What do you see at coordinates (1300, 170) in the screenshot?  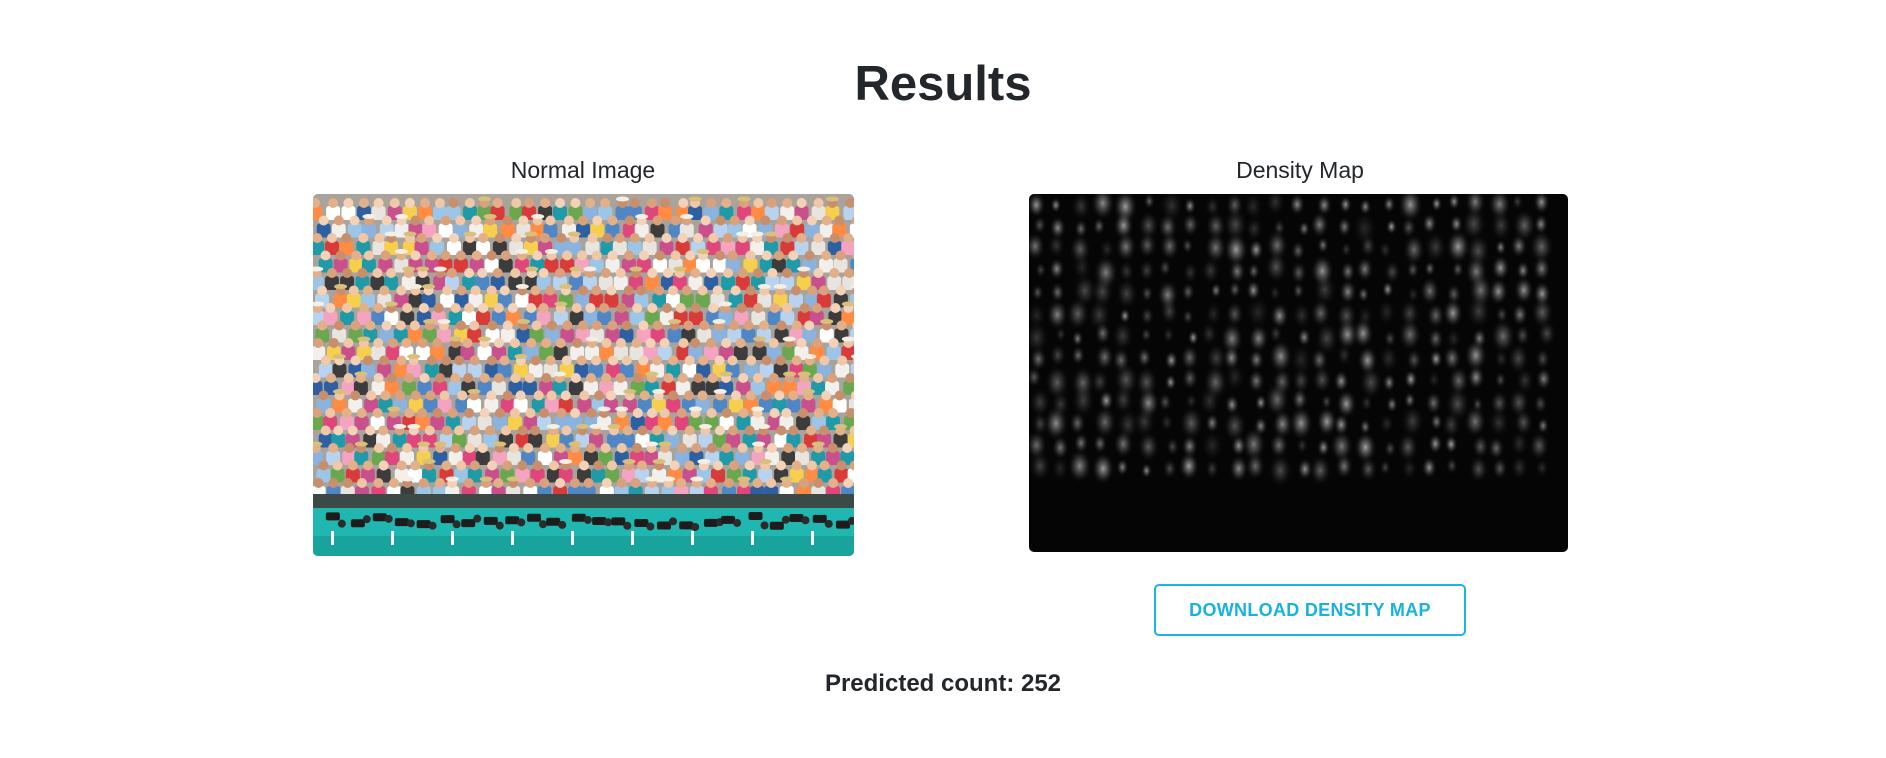 I see `density-map-label: Density Map` at bounding box center [1300, 170].